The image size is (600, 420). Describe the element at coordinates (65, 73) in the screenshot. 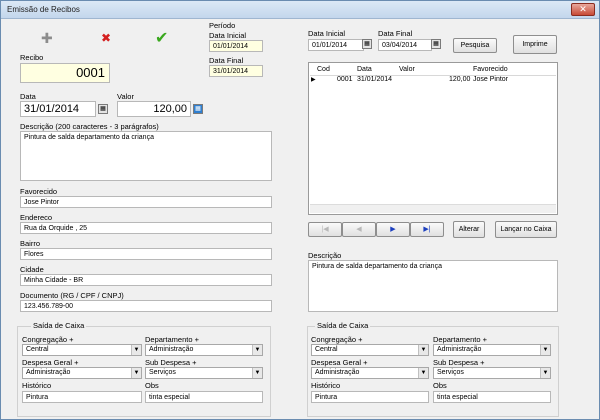

I see `recibo-field: 0001` at that location.